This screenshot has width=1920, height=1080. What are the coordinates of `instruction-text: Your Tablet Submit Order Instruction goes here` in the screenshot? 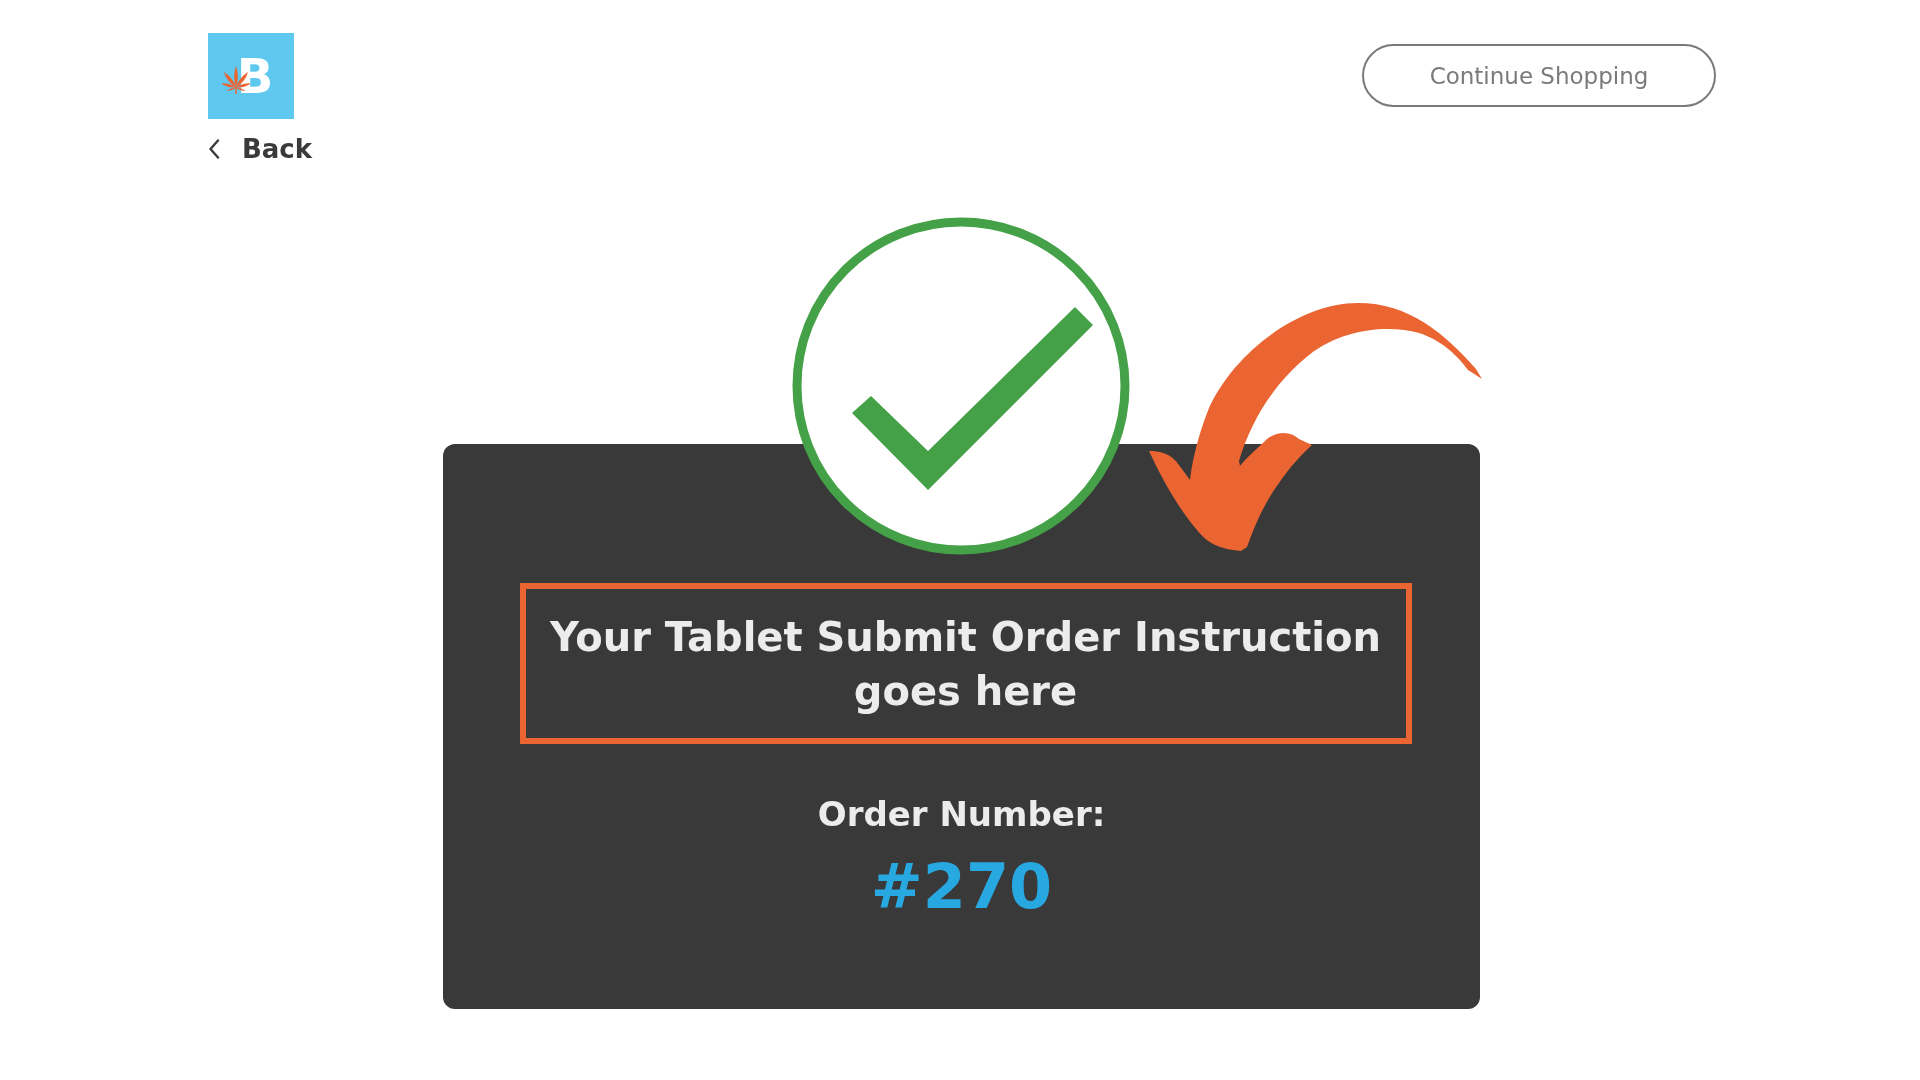 It's located at (965, 664).